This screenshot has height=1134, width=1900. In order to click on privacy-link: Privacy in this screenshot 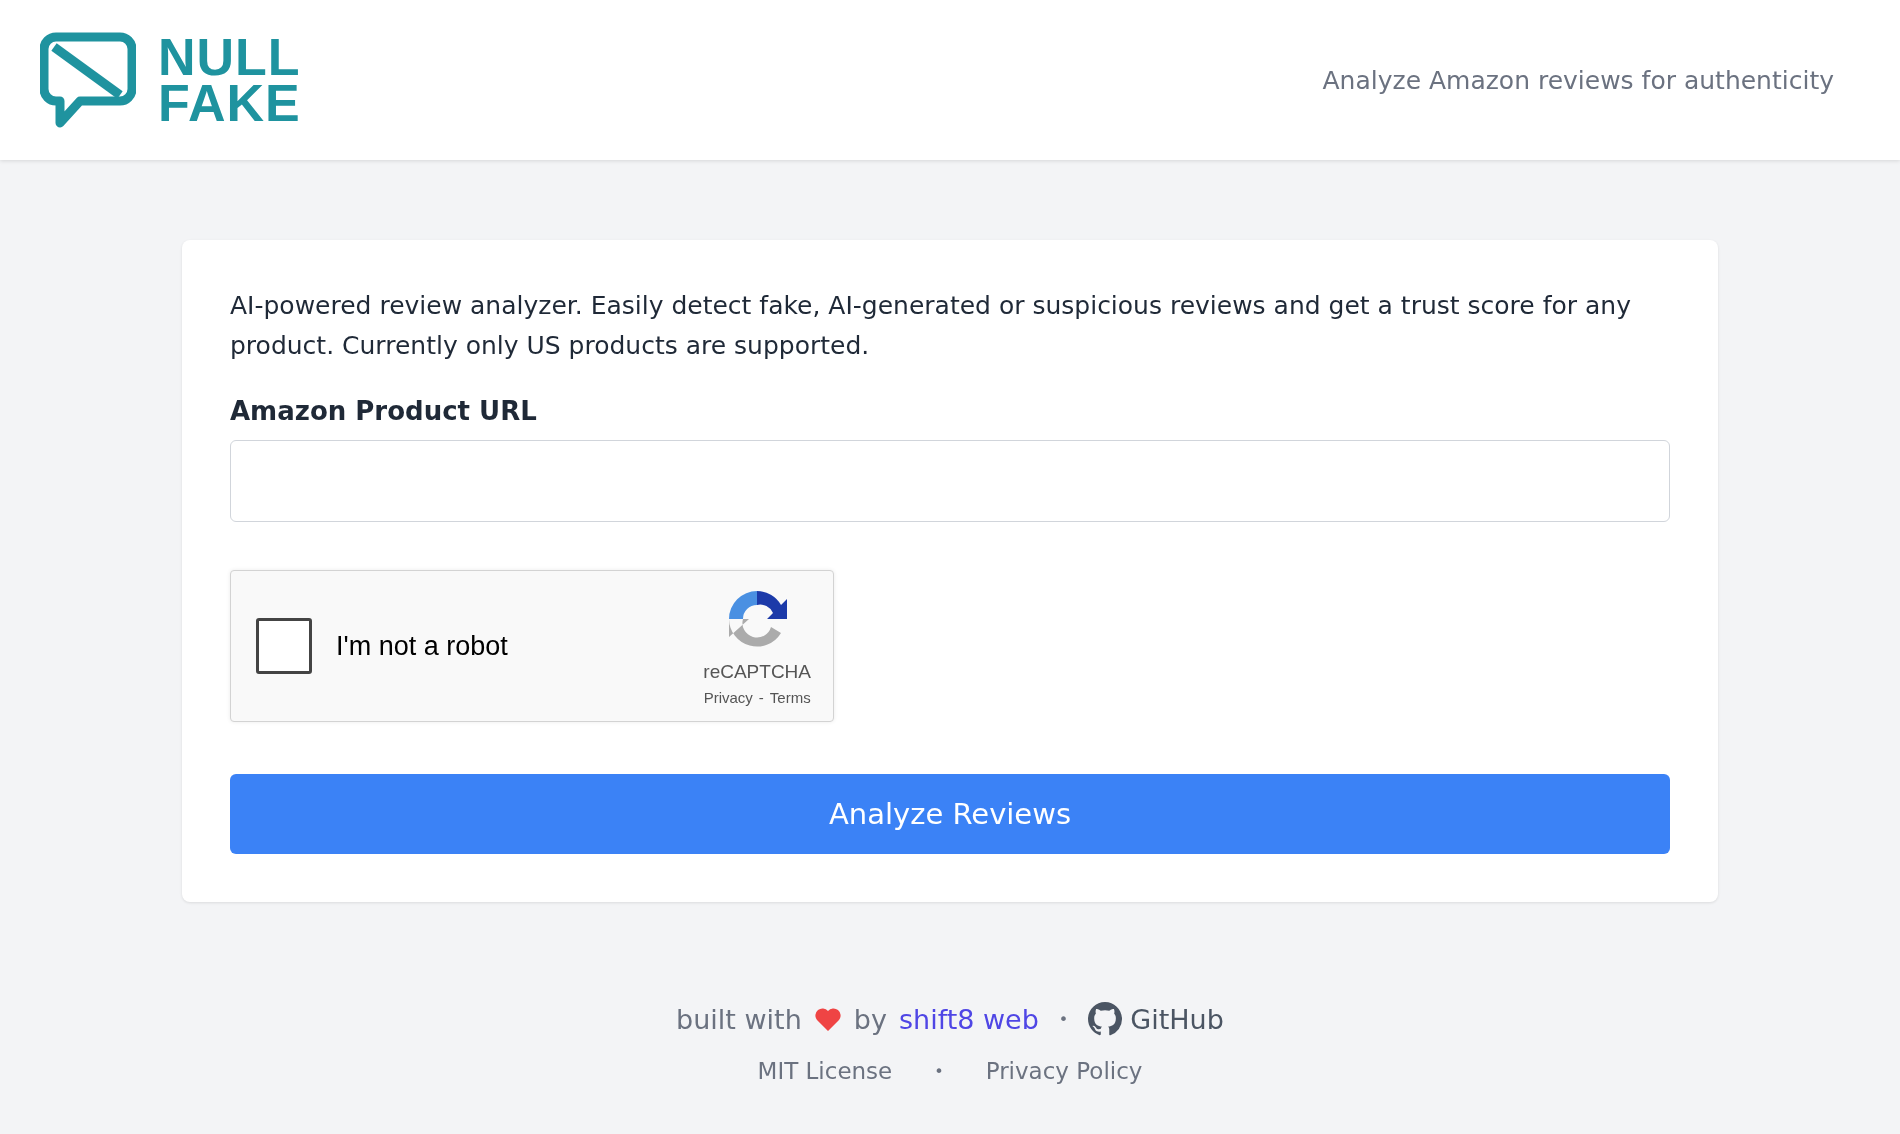, I will do `click(728, 697)`.